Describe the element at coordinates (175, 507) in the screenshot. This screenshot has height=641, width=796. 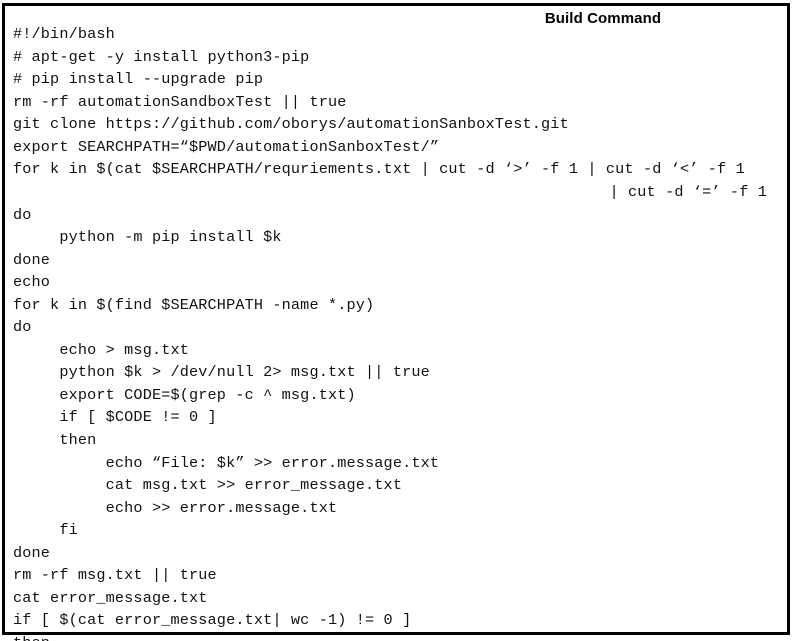
I see `code-line-echo-blank-err: echo >> error.message.txt` at that location.